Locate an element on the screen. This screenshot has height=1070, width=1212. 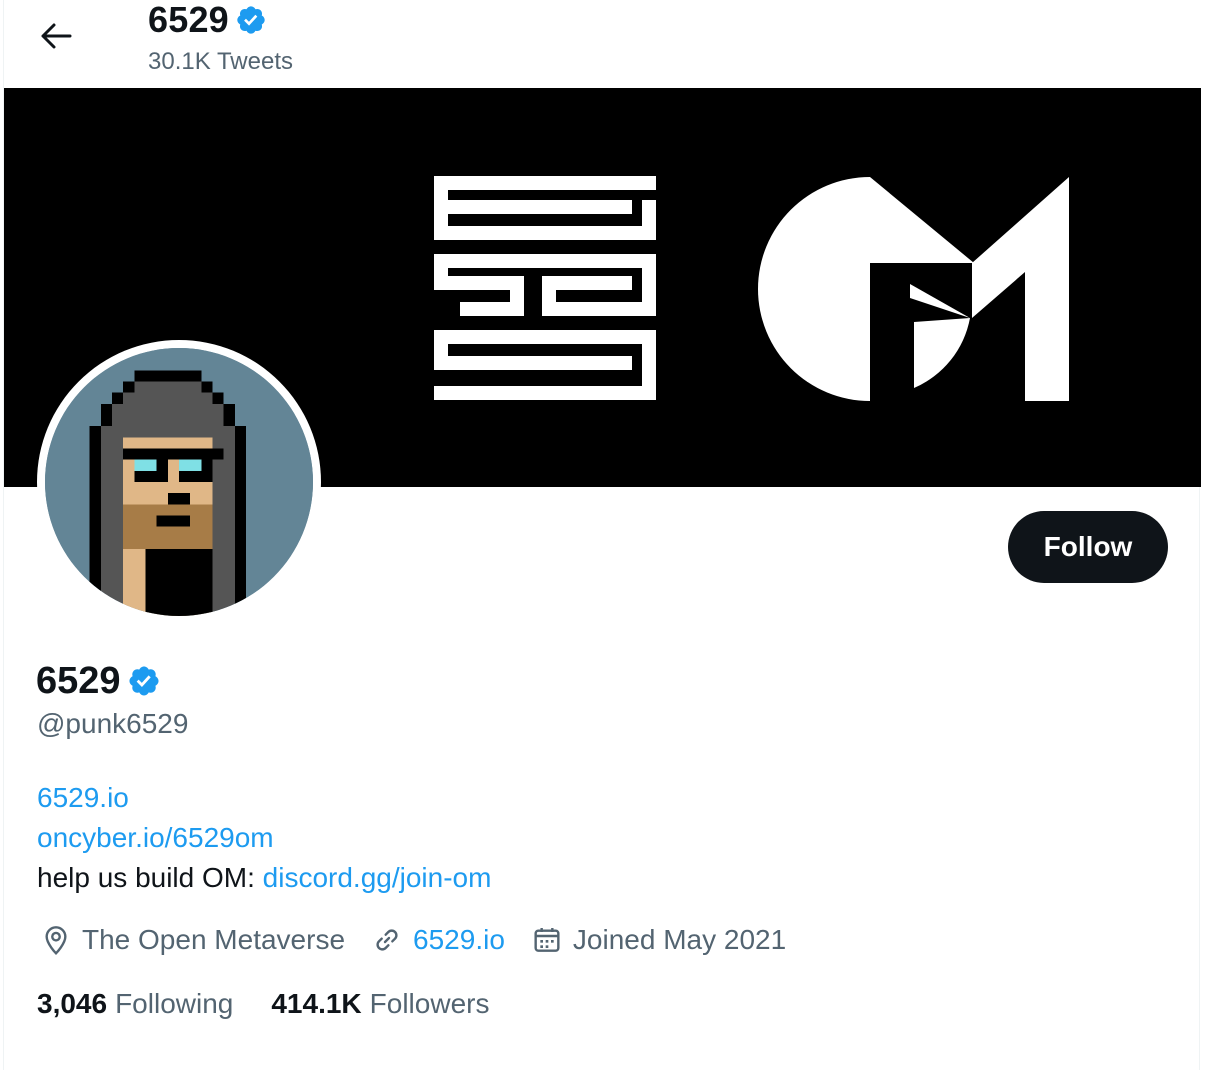
location-text: The Open Metaverse is located at coordinates (214, 939).